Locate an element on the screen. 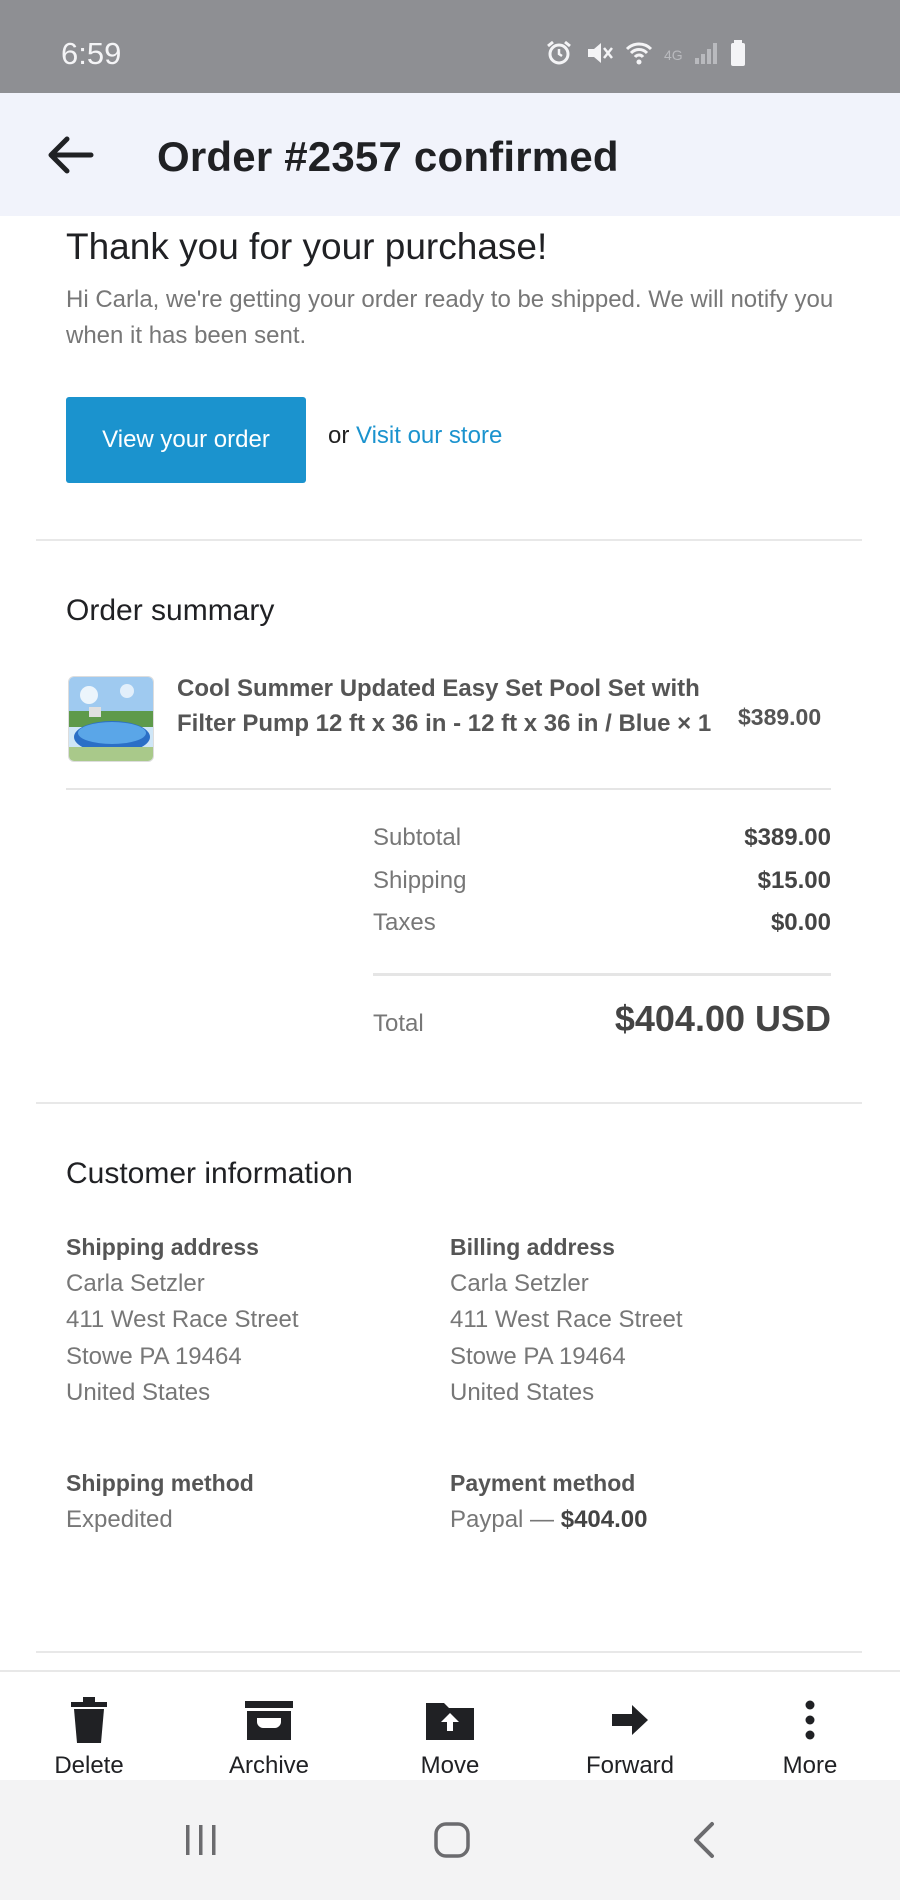  shipping-row: Shipping $15.00 is located at coordinates (602, 881).